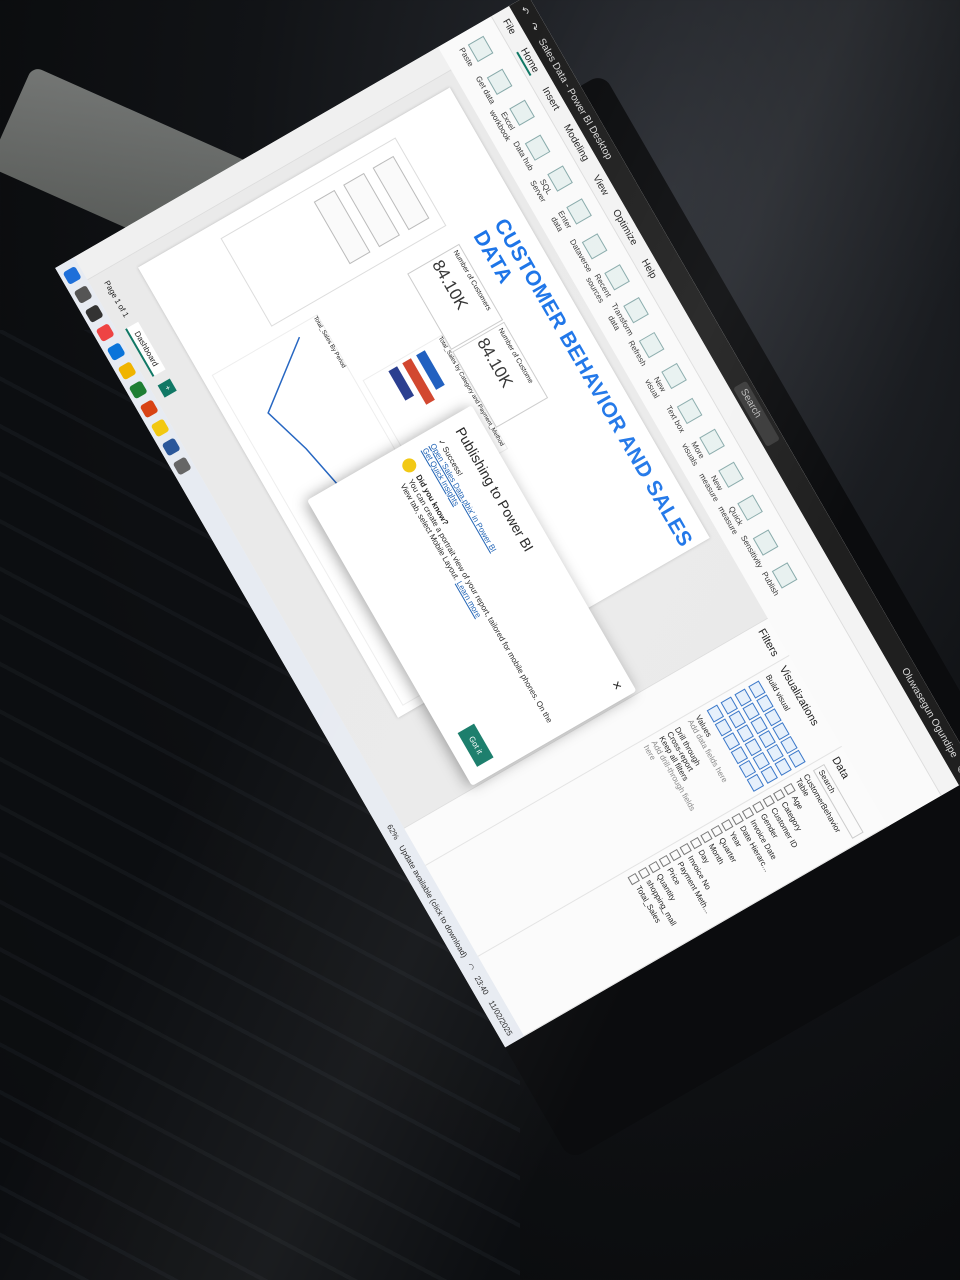 Image resolution: width=960 pixels, height=1280 pixels. I want to click on menu-view: View, so click(601, 185).